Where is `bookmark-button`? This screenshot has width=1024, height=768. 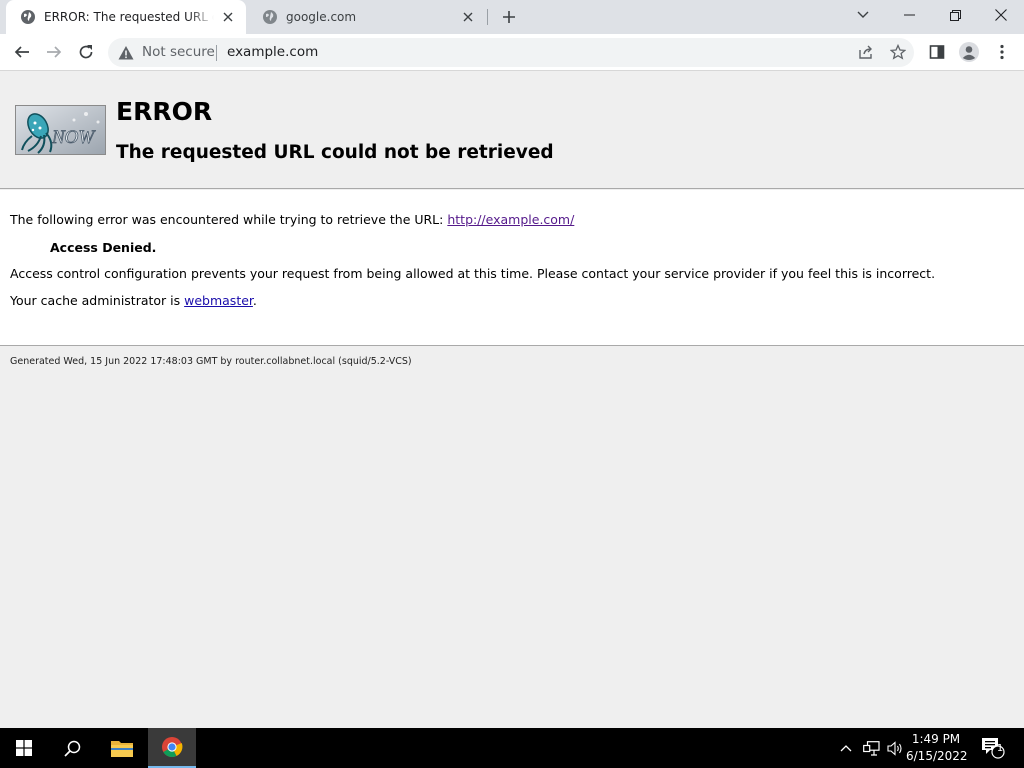
bookmark-button is located at coordinates (898, 52).